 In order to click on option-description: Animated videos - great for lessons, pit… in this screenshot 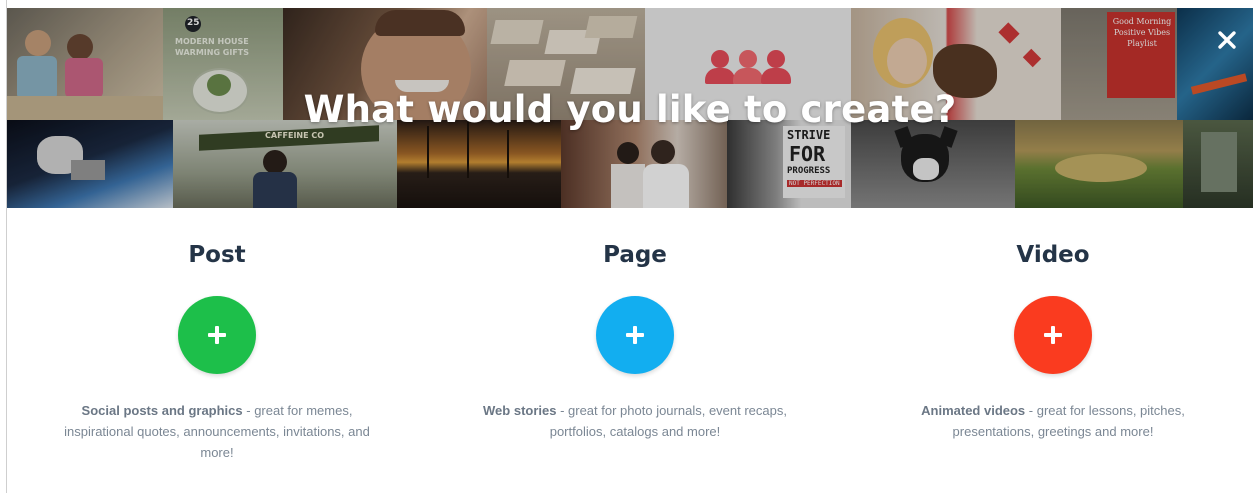, I will do `click(1053, 421)`.